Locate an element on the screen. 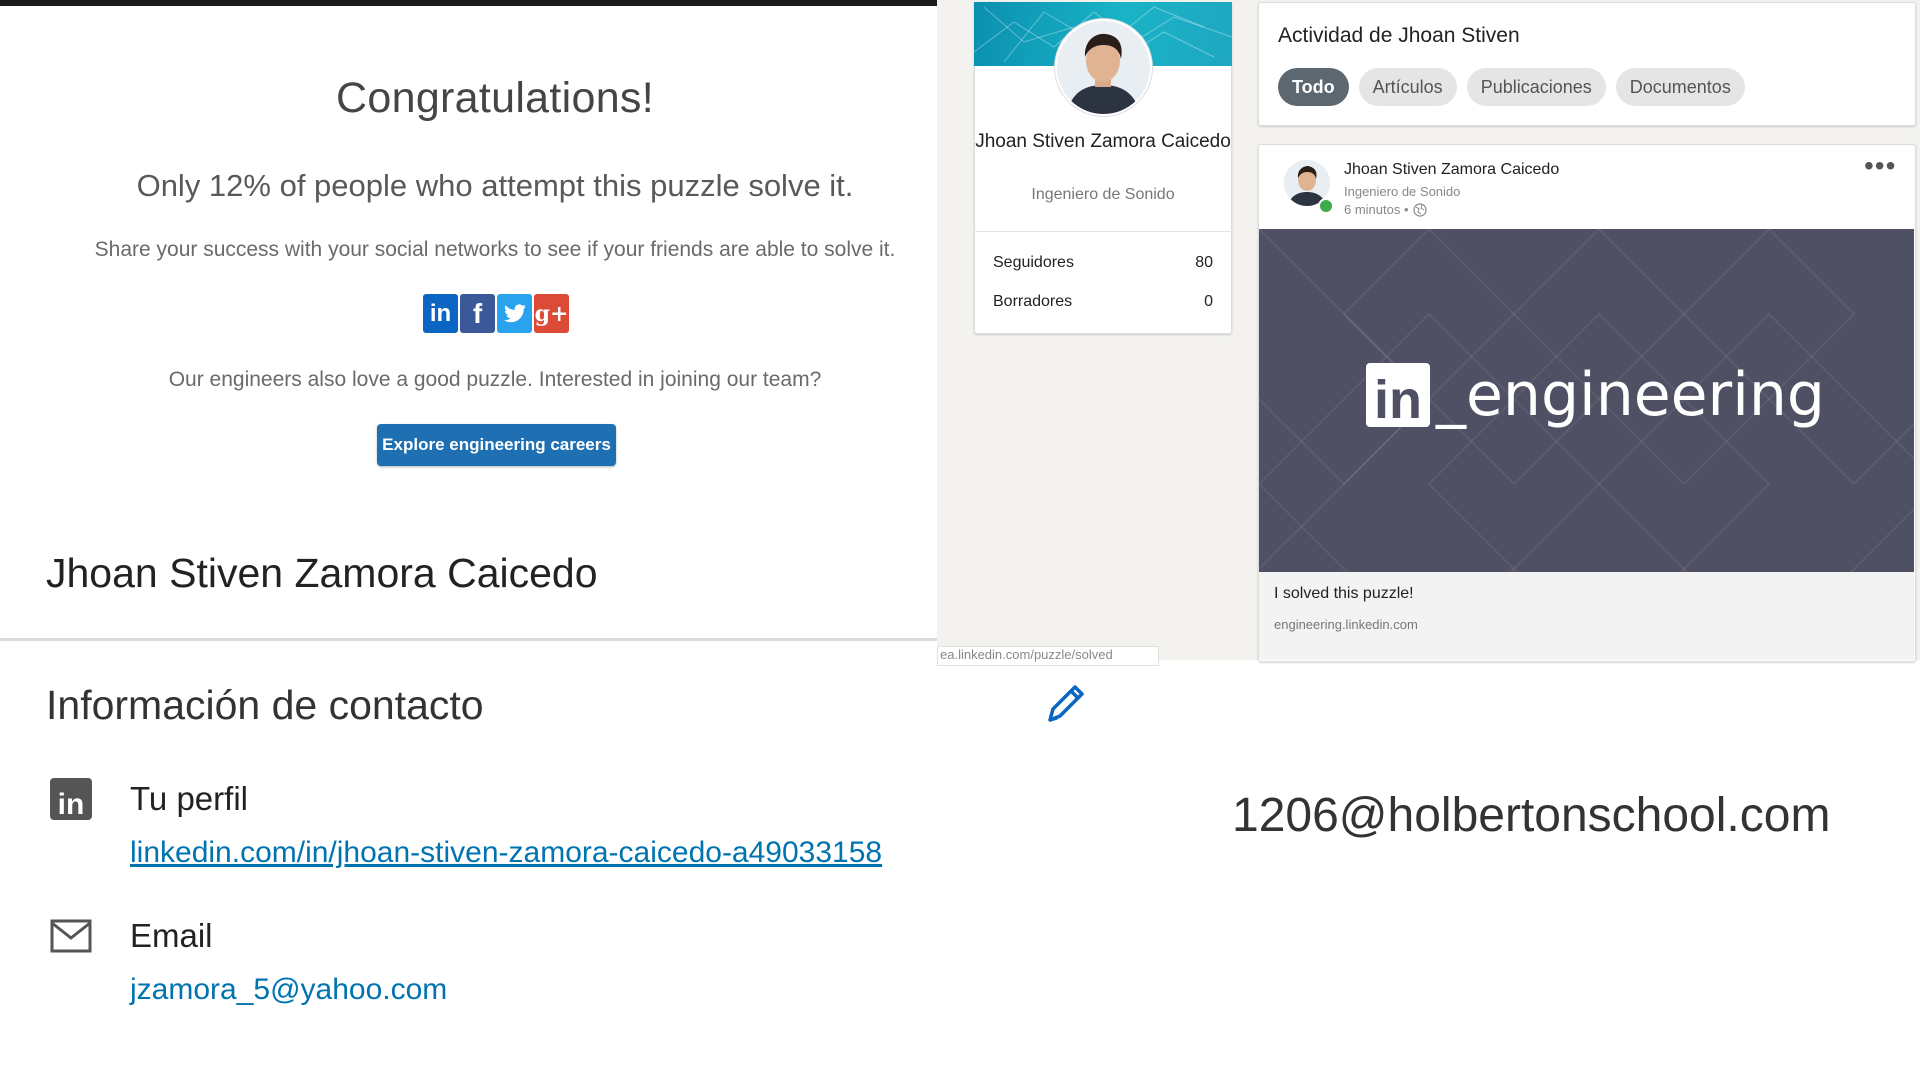  activity-card is located at coordinates (1587, 64).